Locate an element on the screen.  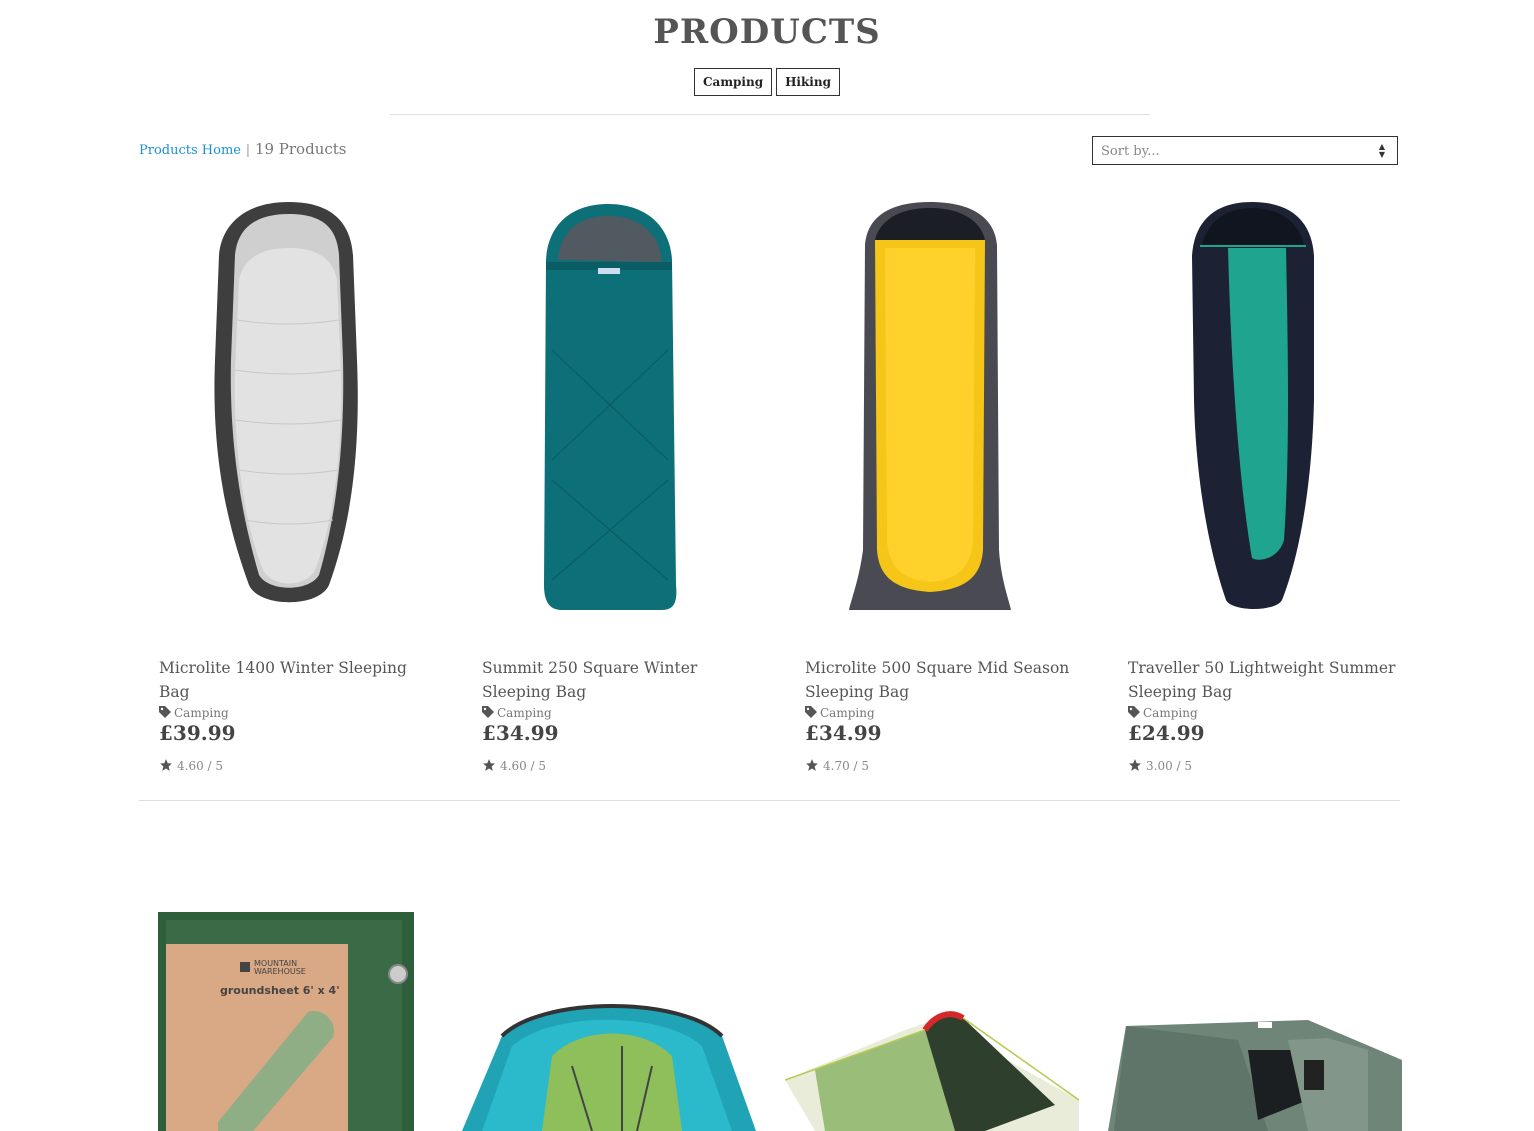
products-home-link: Products Home is located at coordinates (190, 150).